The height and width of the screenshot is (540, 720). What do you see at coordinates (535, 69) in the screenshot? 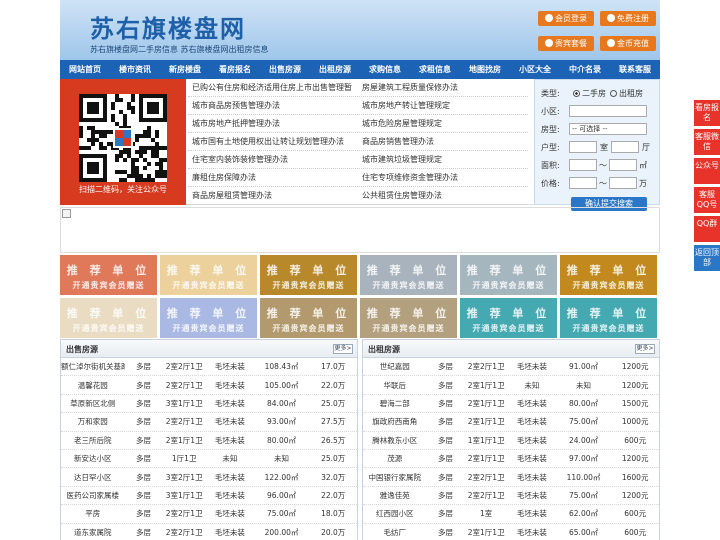
I see `nav-item: 小区大全` at bounding box center [535, 69].